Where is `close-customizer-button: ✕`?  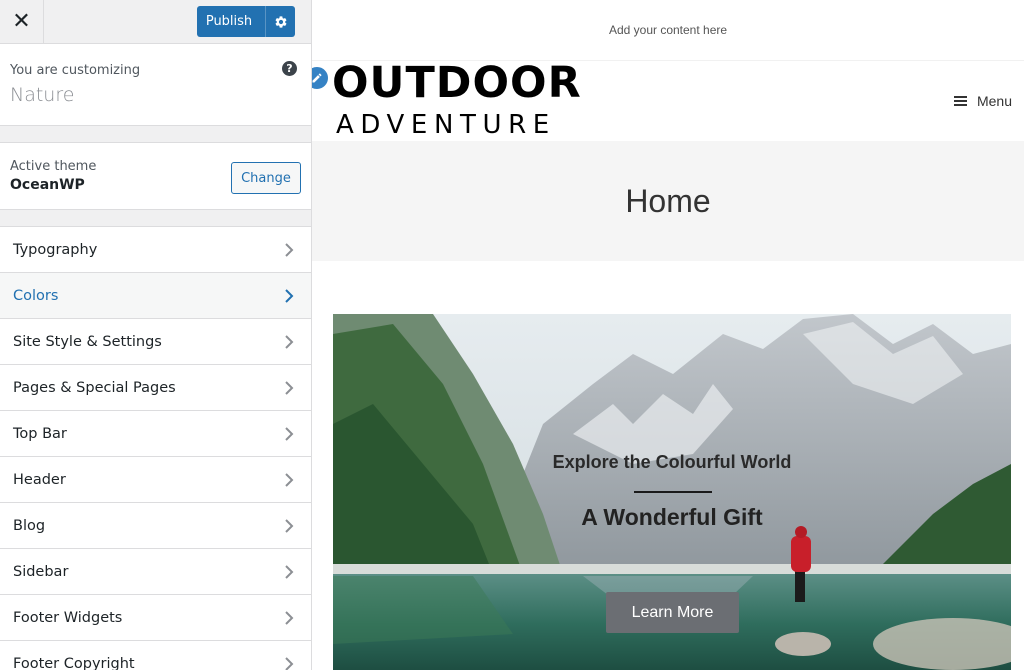 close-customizer-button: ✕ is located at coordinates (22, 22).